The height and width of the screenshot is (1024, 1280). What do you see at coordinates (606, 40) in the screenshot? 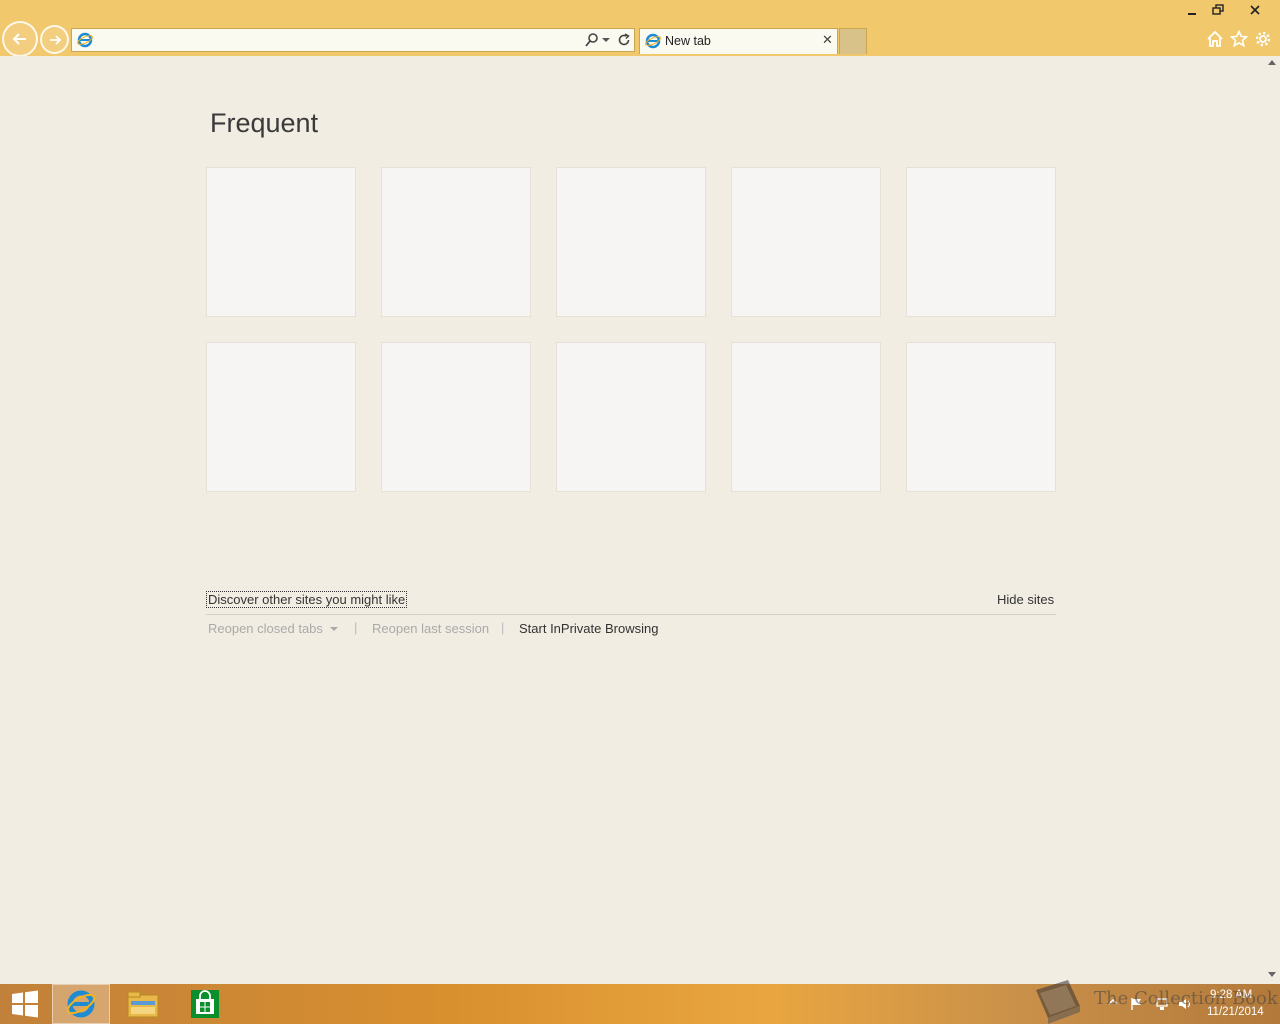
I see `search-dropdown-icon` at bounding box center [606, 40].